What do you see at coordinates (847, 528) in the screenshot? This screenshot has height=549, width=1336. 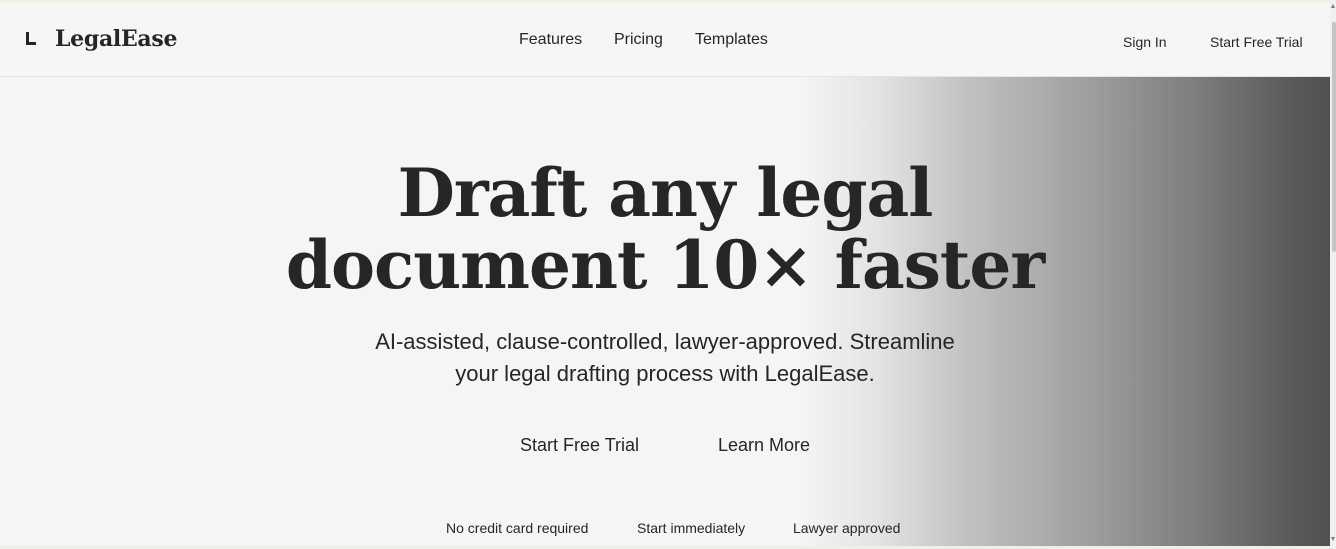 I see `perk-item: Lawyer approved` at bounding box center [847, 528].